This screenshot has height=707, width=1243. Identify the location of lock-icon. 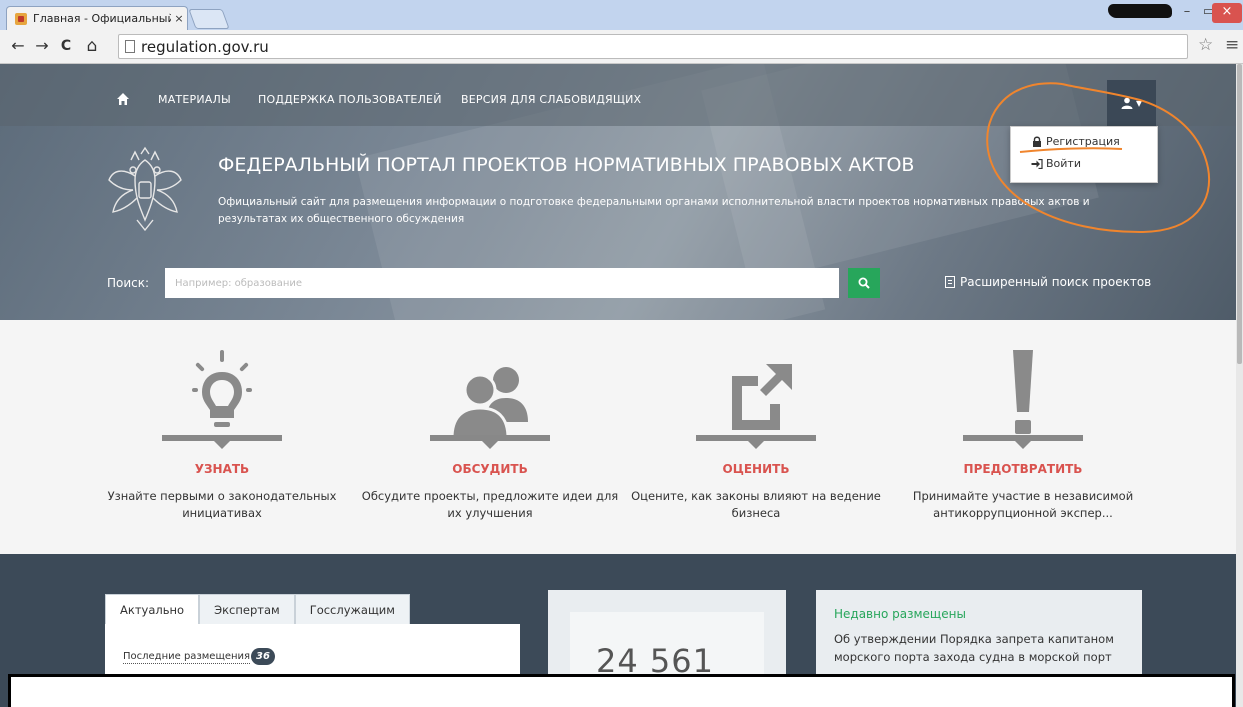
(1037, 141).